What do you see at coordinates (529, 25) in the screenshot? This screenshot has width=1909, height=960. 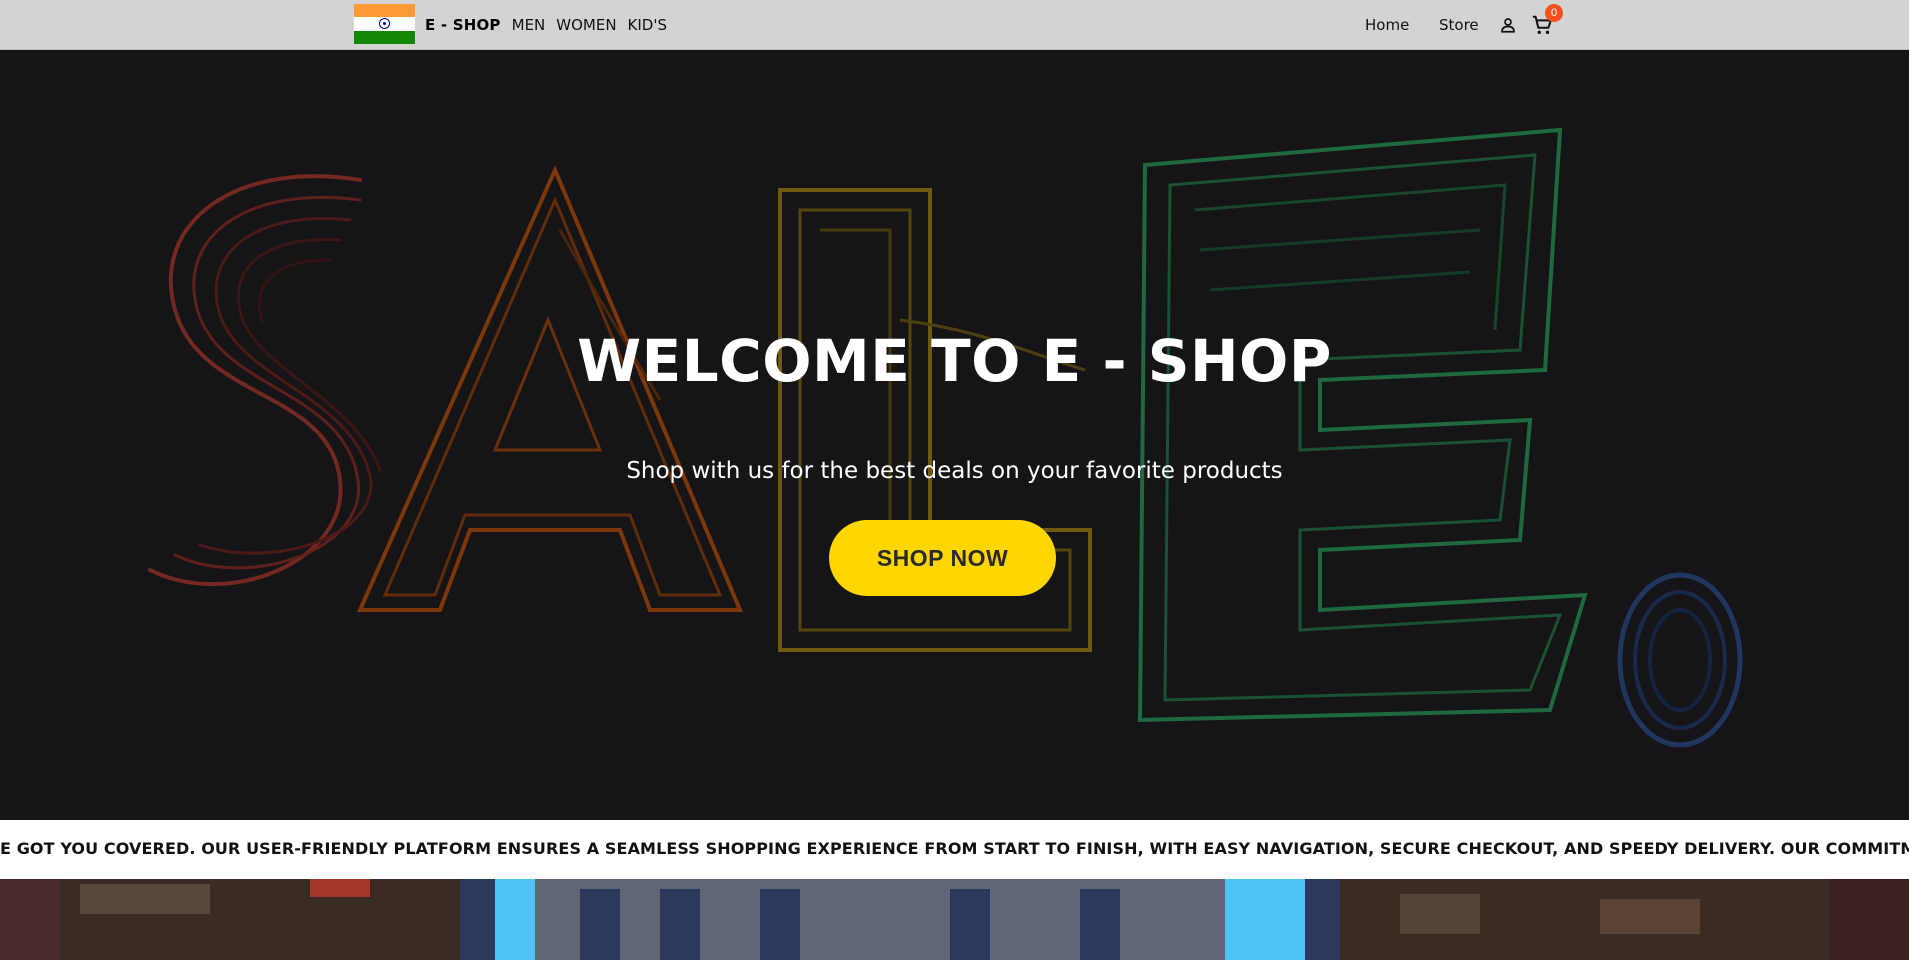 I see `nav-link-men: MEN` at bounding box center [529, 25].